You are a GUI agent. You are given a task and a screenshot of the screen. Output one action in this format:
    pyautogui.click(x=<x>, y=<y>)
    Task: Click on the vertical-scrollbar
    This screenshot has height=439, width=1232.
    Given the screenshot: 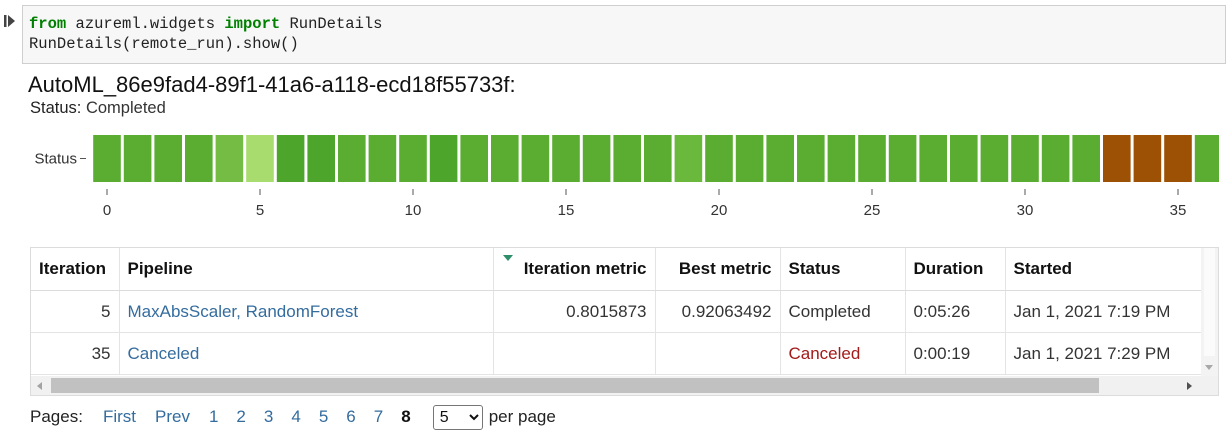 What is the action you would take?
    pyautogui.click(x=1209, y=312)
    